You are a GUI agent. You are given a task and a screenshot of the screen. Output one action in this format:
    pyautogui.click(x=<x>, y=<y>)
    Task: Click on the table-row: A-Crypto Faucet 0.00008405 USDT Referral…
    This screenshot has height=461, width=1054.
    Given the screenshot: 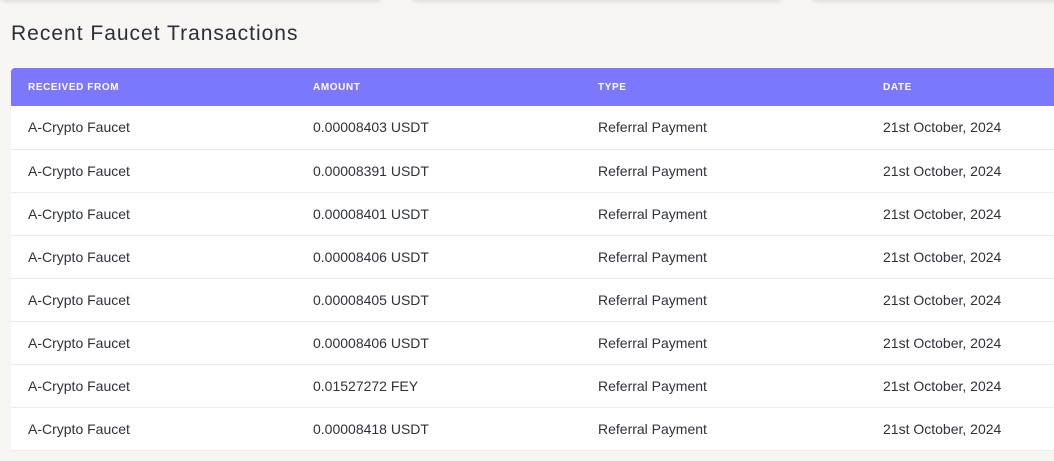 What is the action you would take?
    pyautogui.click(x=532, y=299)
    